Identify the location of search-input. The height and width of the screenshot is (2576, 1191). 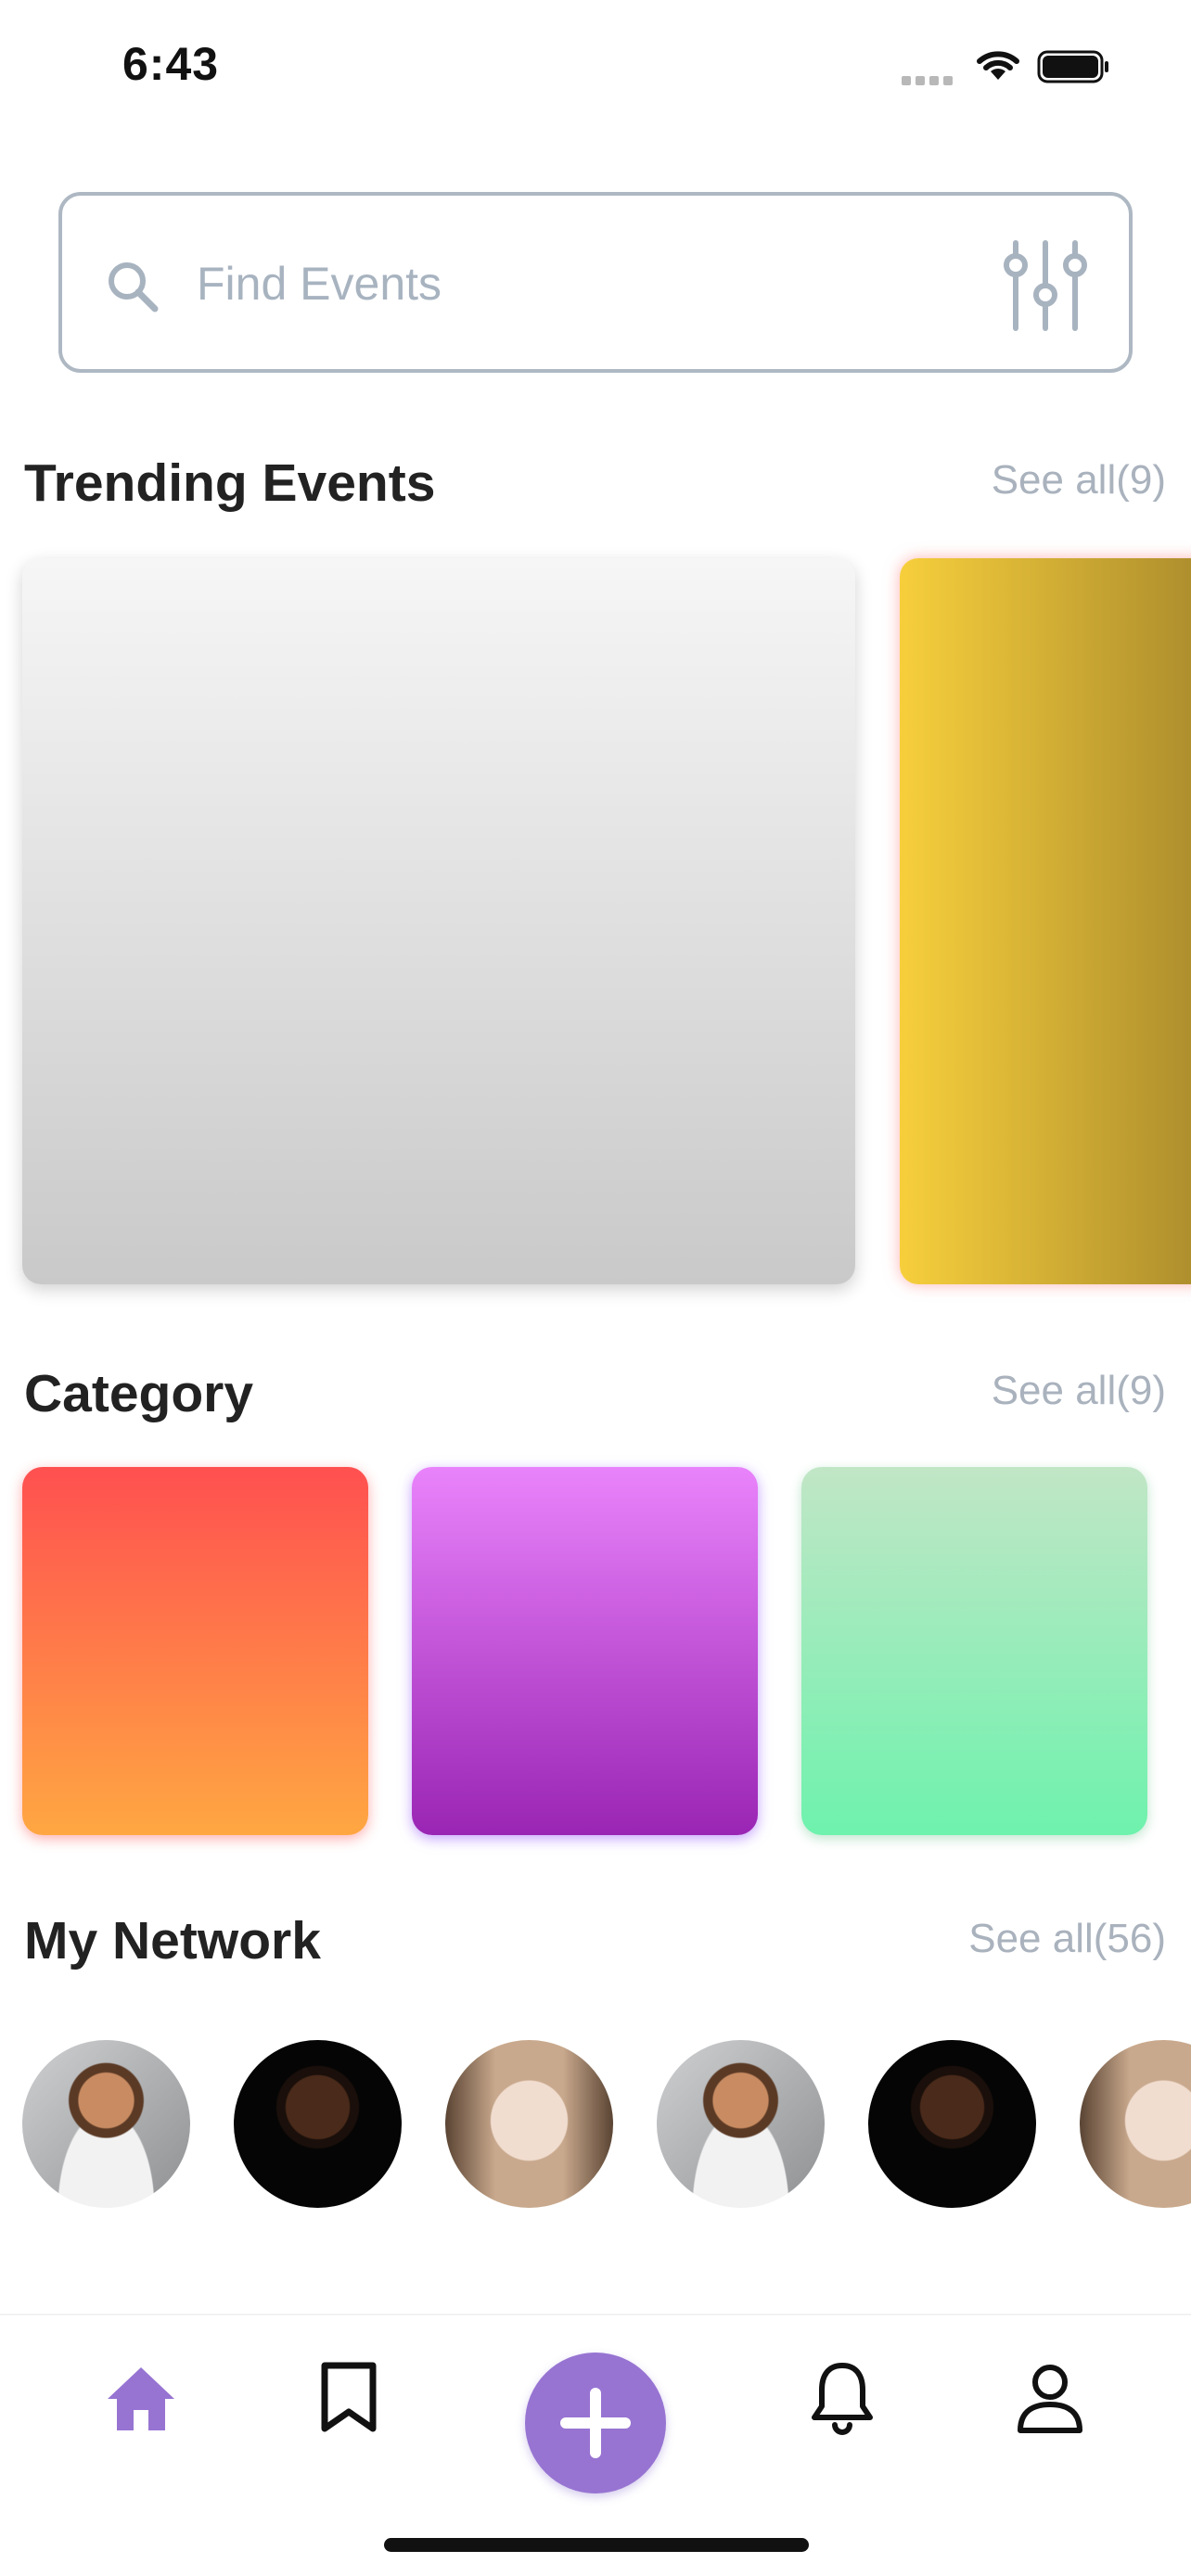
(568, 283).